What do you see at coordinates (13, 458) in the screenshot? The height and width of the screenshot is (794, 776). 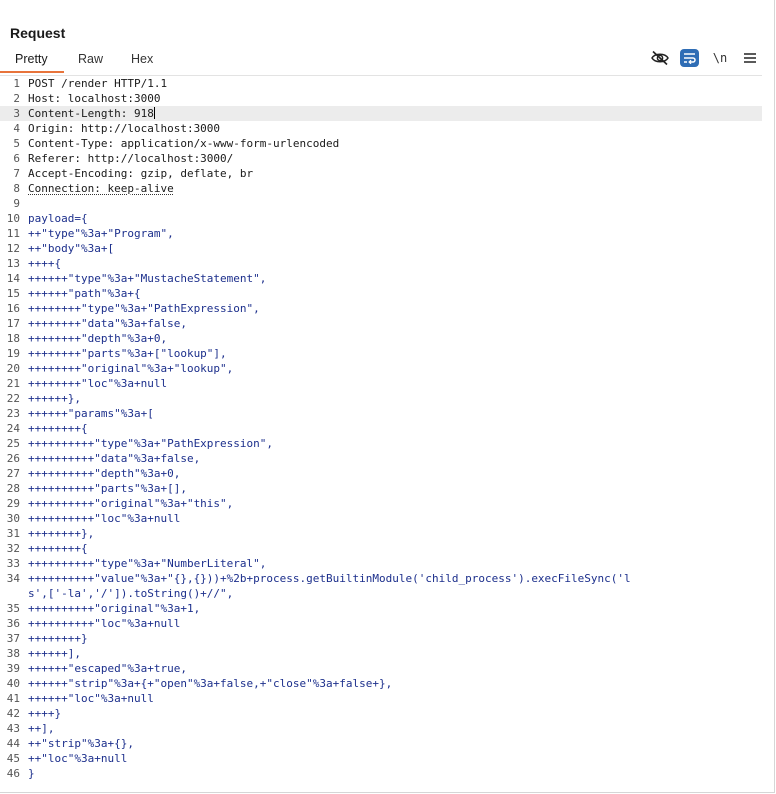 I see `line-number: 26` at bounding box center [13, 458].